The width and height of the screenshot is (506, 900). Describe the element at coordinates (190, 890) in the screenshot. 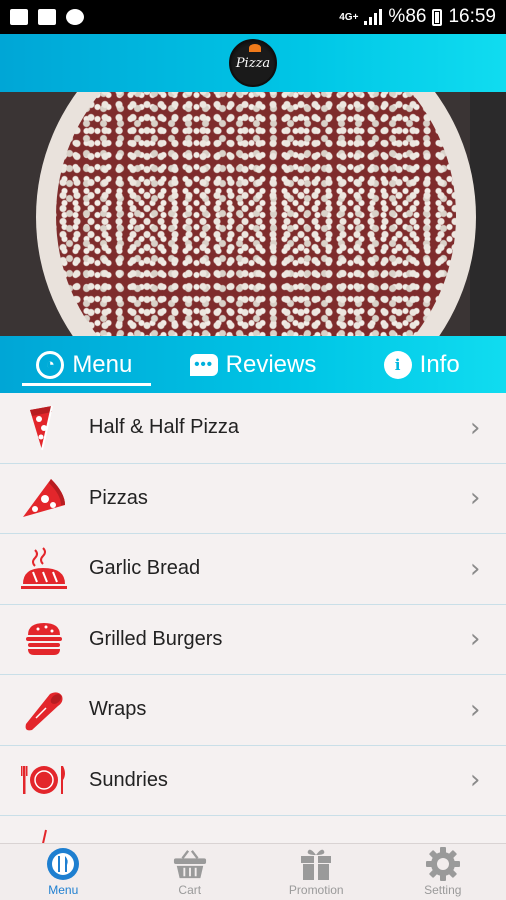

I see `nav-cart-label: Cart` at that location.